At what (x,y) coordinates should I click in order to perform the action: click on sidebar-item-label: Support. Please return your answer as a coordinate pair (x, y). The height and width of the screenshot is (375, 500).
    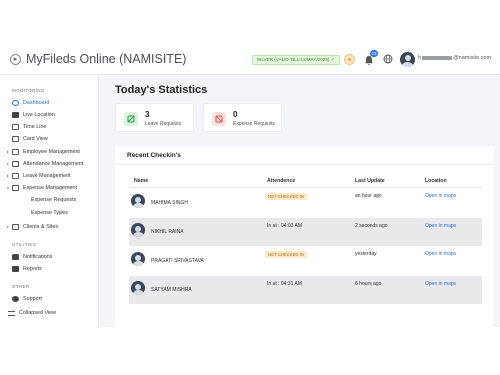
    Looking at the image, I should click on (32, 298).